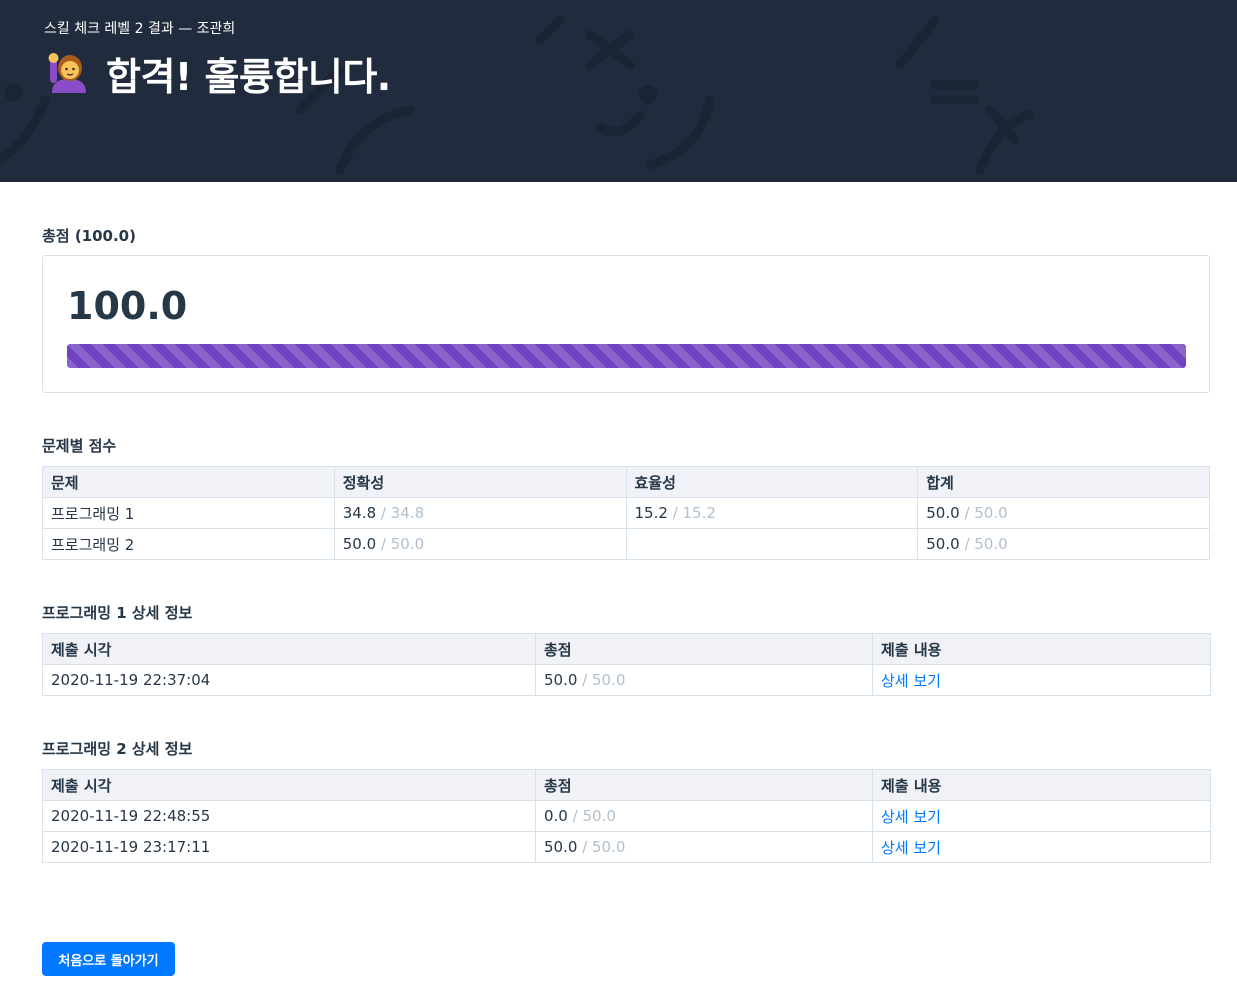 The image size is (1237, 1000). Describe the element at coordinates (556, 816) in the screenshot. I see `submission-score: 0.0` at that location.